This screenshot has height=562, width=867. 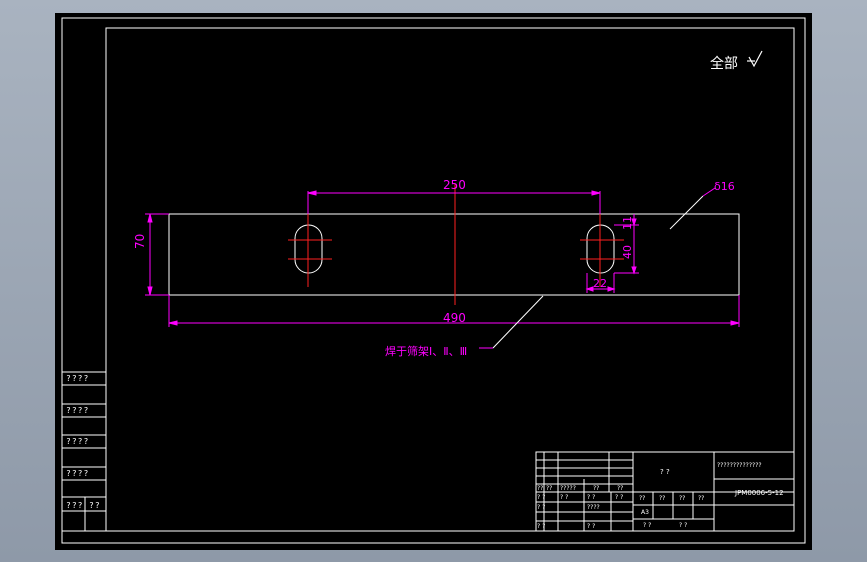 What do you see at coordinates (78, 473) in the screenshot?
I see `side-table-row-4: ????` at bounding box center [78, 473].